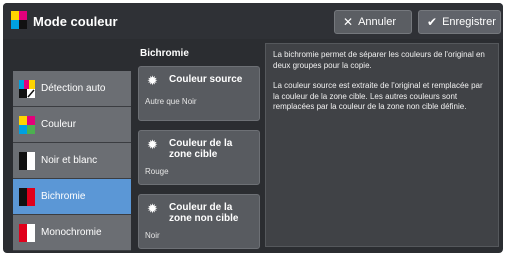 This screenshot has height=256, width=507. I want to click on option-label: Couleur de la zone cible, so click(201, 149).